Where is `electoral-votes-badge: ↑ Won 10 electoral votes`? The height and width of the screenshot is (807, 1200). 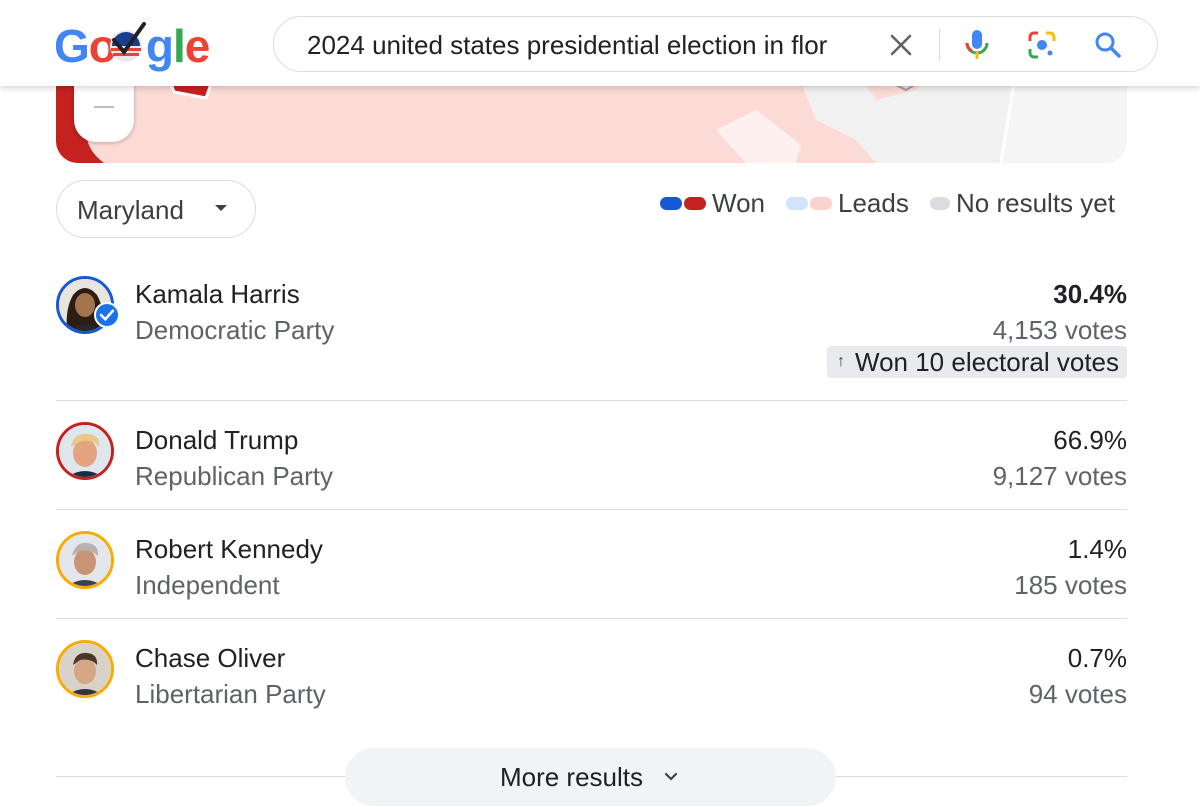 electoral-votes-badge: ↑ Won 10 electoral votes is located at coordinates (977, 362).